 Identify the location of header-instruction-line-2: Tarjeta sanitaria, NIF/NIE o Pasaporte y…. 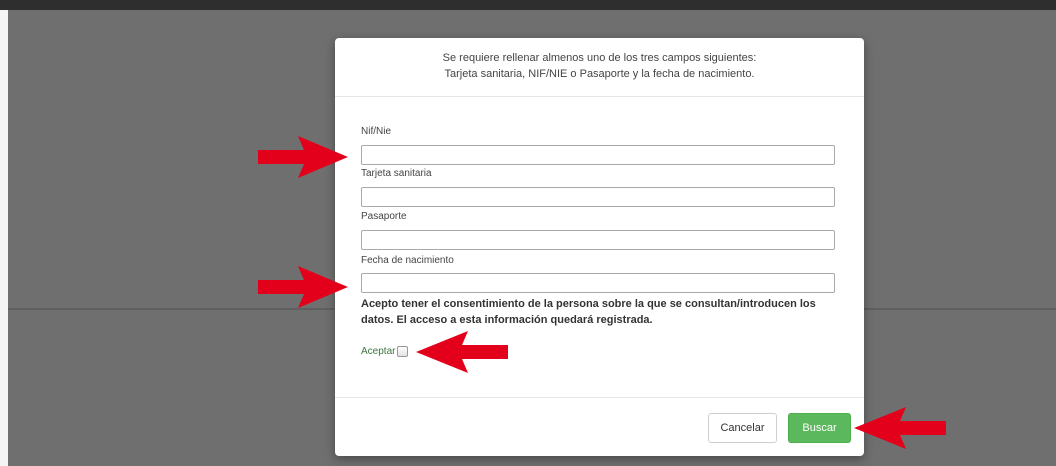
(599, 74).